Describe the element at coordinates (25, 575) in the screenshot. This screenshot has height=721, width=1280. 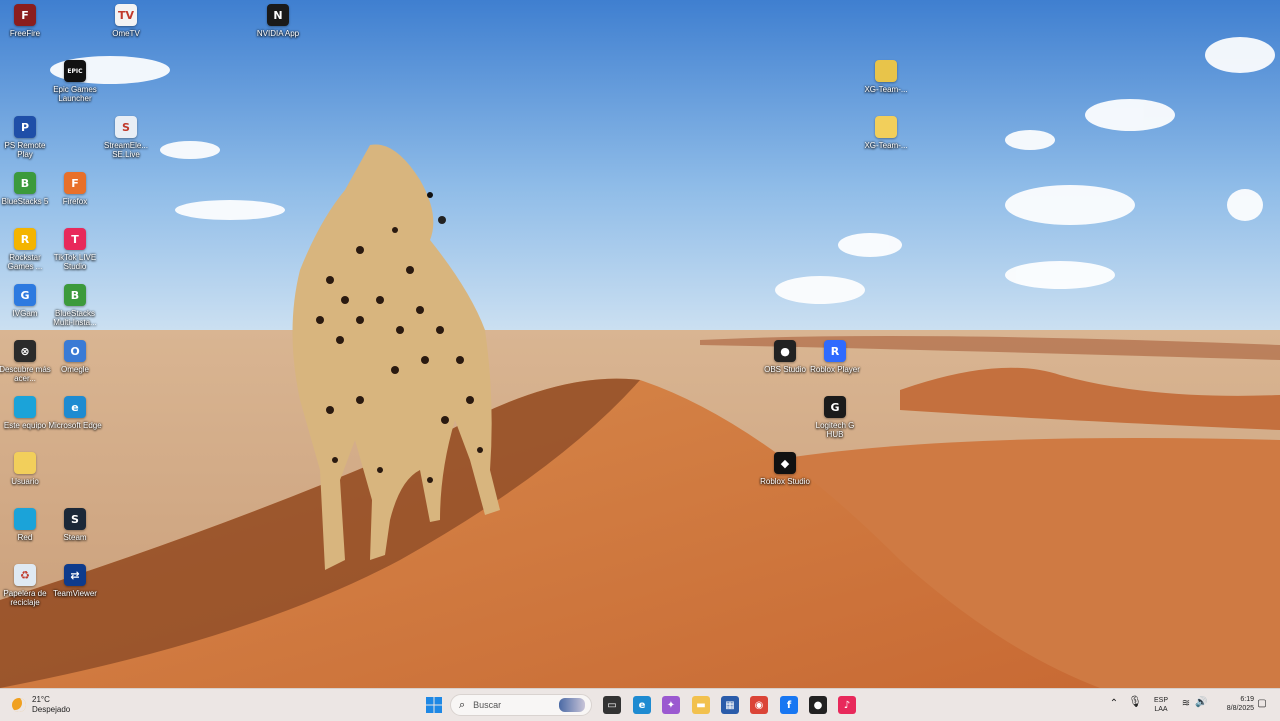
I see `recycle-bin-icon: ♻` at that location.